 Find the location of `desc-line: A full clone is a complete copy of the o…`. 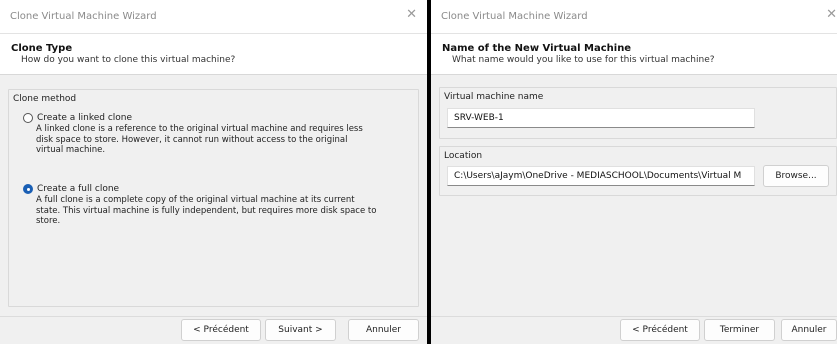

desc-line: A full clone is a complete copy of the o… is located at coordinates (195, 200).